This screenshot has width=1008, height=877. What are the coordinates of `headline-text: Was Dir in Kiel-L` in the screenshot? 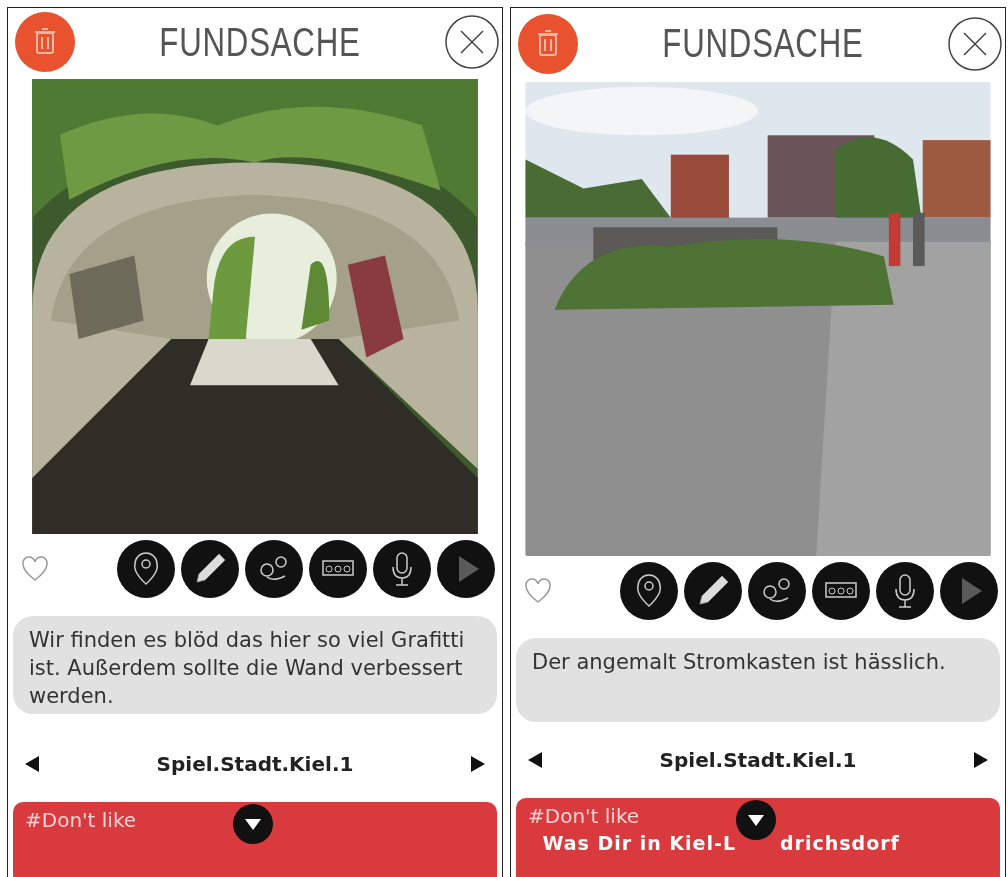 It's located at (639, 843).